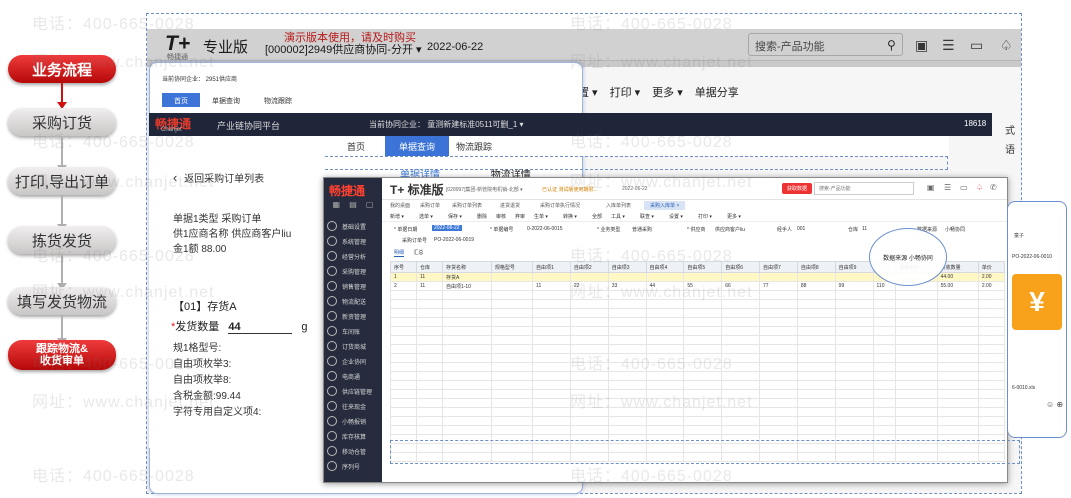 Image resolution: width=1071 pixels, height=498 pixels. Describe the element at coordinates (816, 286) in the screenshot. I see `grid-cell: 88` at that location.